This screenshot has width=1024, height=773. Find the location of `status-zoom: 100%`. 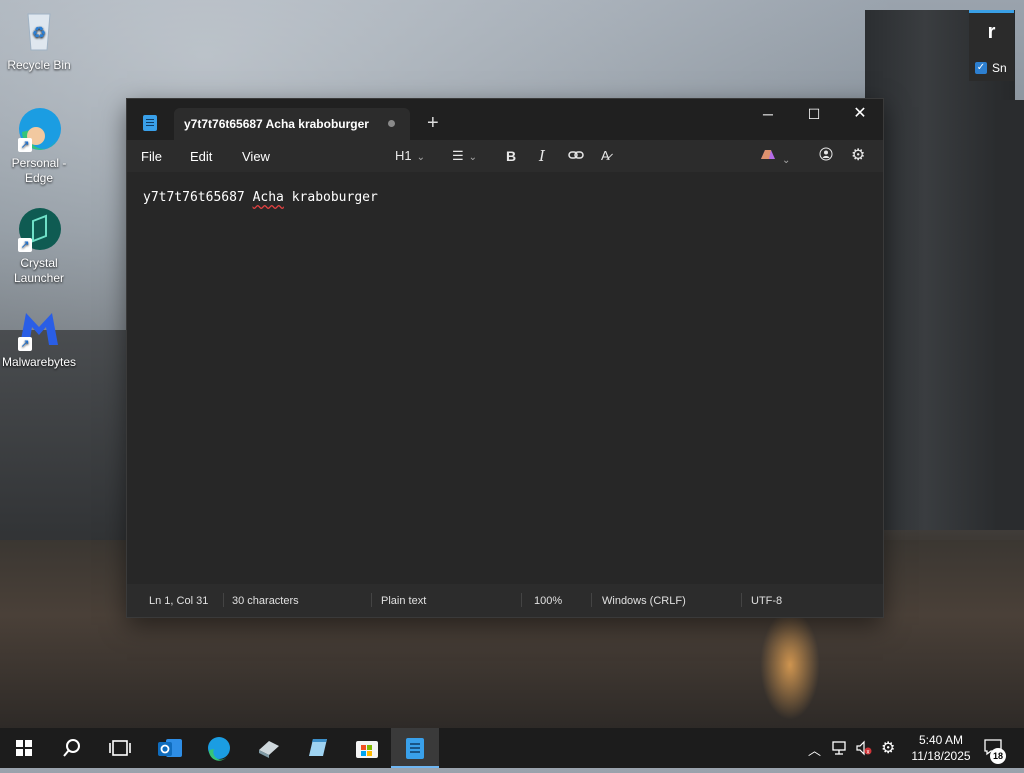

status-zoom: 100% is located at coordinates (548, 601).